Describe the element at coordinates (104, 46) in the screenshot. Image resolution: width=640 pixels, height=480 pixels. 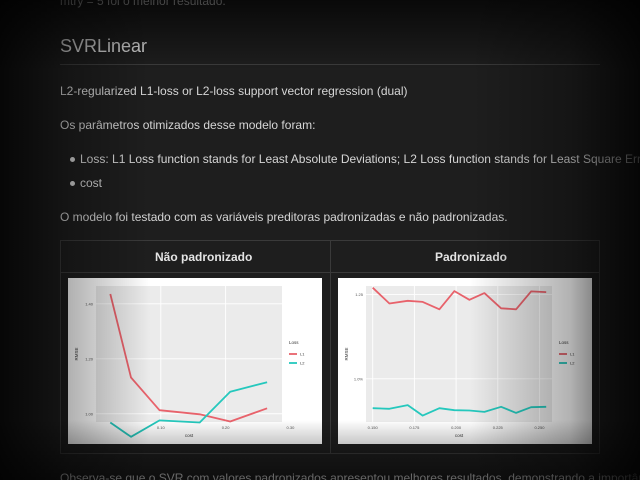
I see `section-title: SVRLinear` at that location.